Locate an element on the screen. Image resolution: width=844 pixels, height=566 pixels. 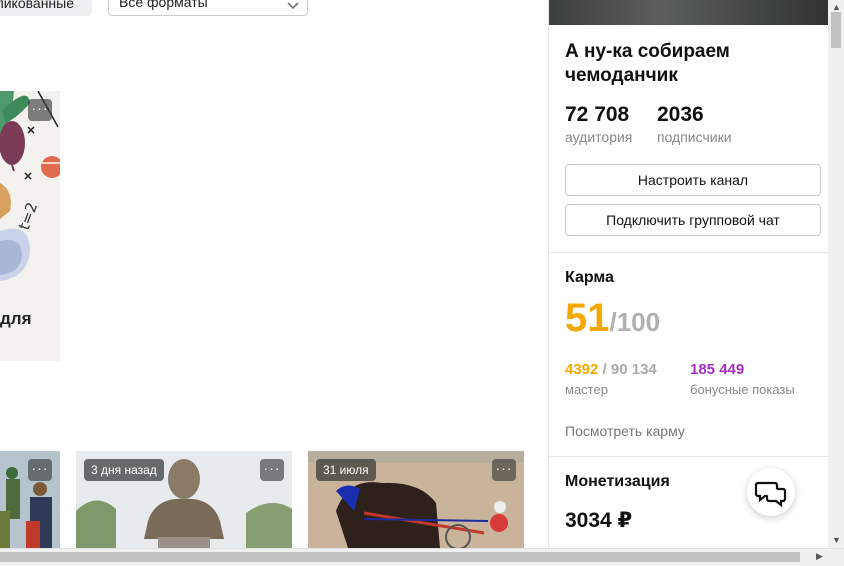
karma-score-value: 51 is located at coordinates (587, 318).